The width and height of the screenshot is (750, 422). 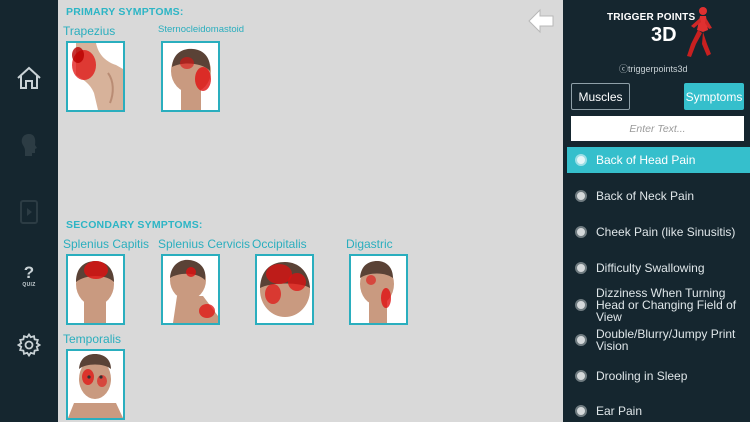 I want to click on symptom-item: Back of Head Pain, so click(x=658, y=160).